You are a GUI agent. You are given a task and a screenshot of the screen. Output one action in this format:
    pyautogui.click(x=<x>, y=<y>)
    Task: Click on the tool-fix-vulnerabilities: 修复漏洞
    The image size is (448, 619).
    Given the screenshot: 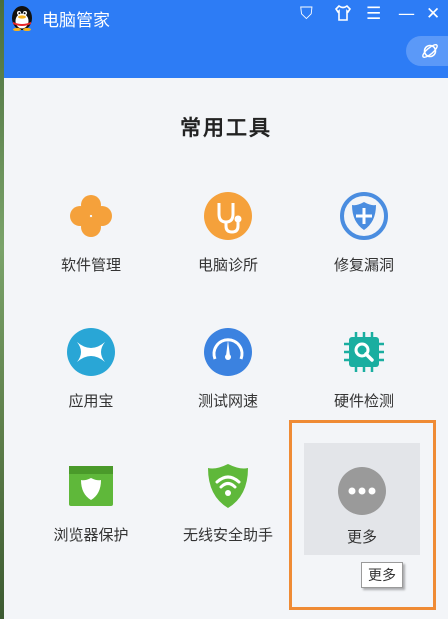 What is the action you would take?
    pyautogui.click(x=364, y=247)
    